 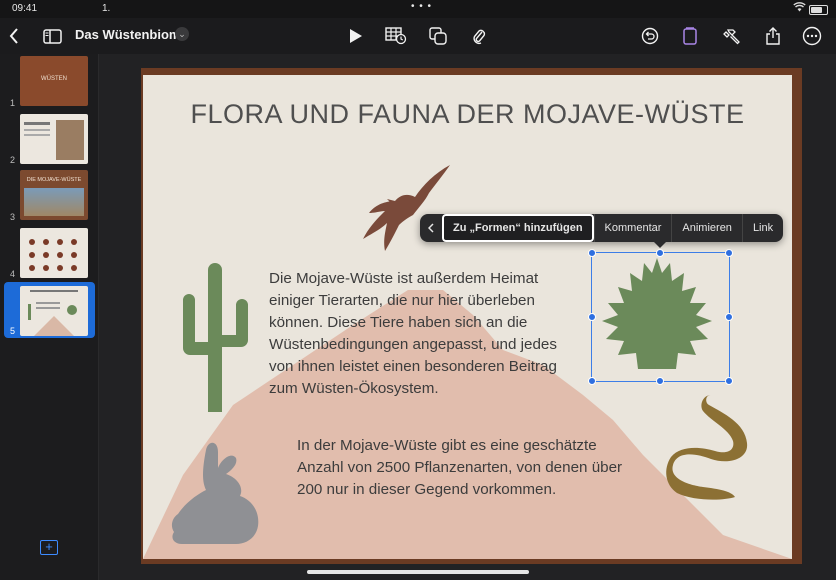 What do you see at coordinates (660, 245) in the screenshot?
I see `menu-pointer` at bounding box center [660, 245].